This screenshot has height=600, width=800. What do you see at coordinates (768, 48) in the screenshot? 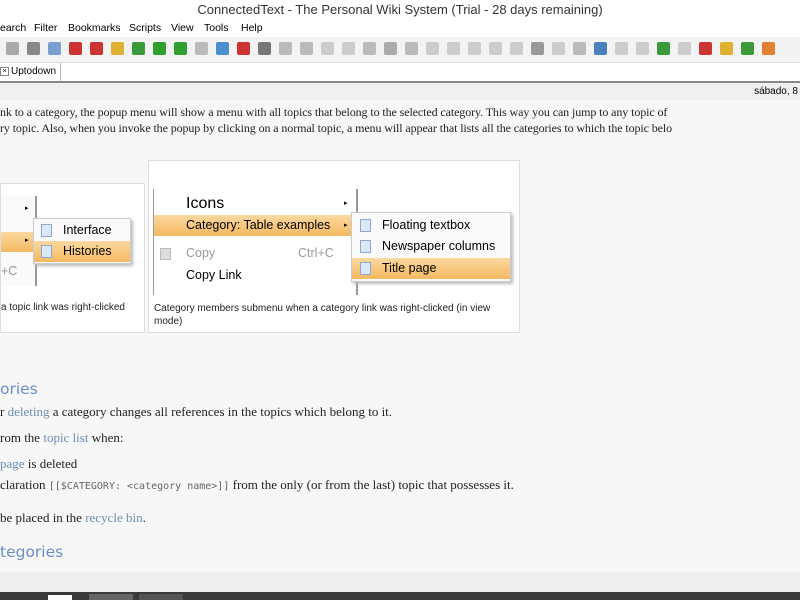
I see `export-icon` at bounding box center [768, 48].